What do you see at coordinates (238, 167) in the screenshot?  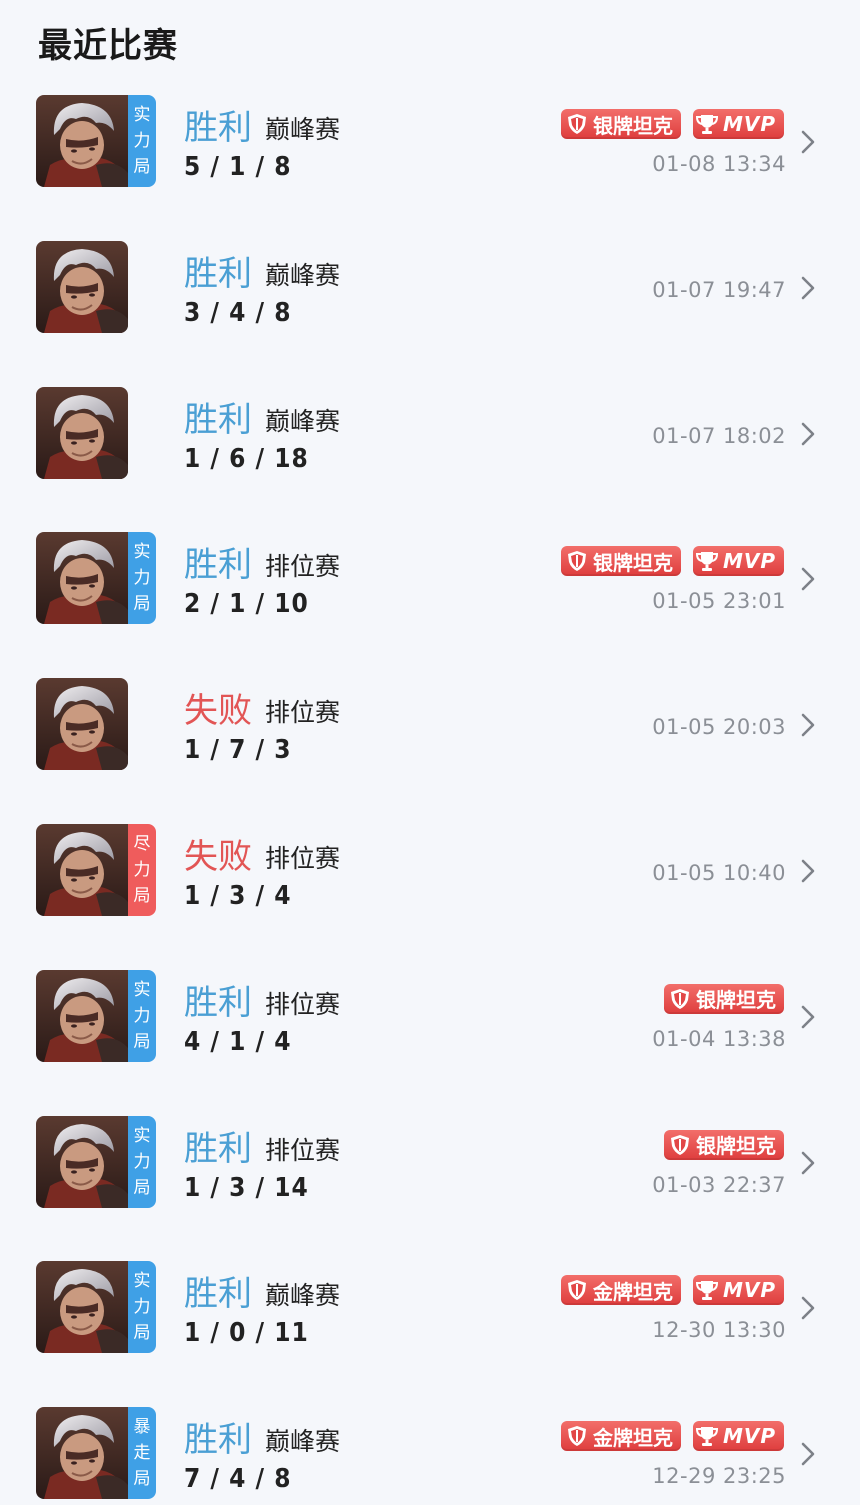 I see `match-kda: 5 / 1 / 8` at bounding box center [238, 167].